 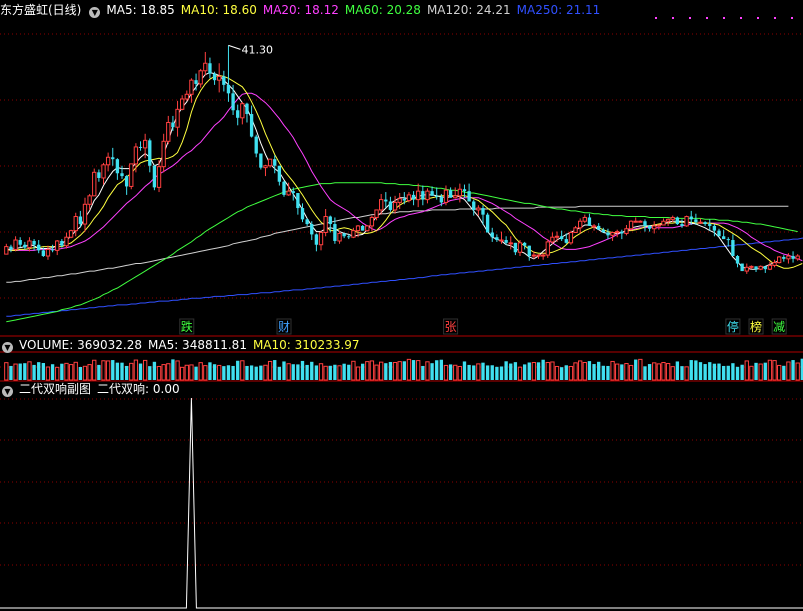 I want to click on ma250-line, so click(x=404, y=277).